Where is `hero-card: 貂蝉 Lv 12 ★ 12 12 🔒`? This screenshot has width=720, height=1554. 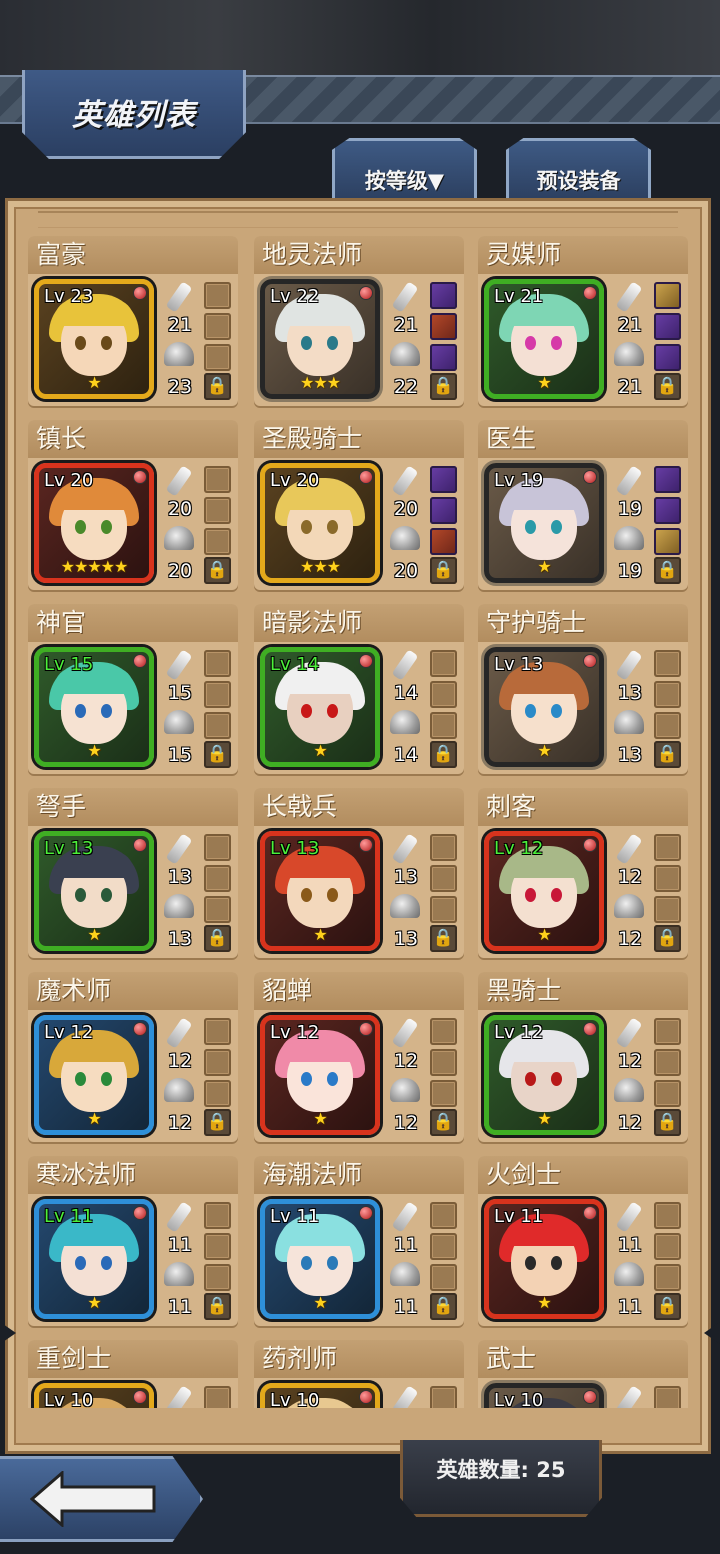 hero-card: 貂蝉 Lv 12 ★ 12 12 🔒 is located at coordinates (359, 1057).